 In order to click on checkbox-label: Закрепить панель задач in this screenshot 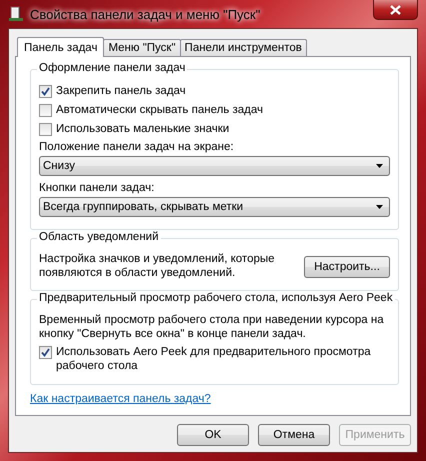, I will do `click(121, 91)`.